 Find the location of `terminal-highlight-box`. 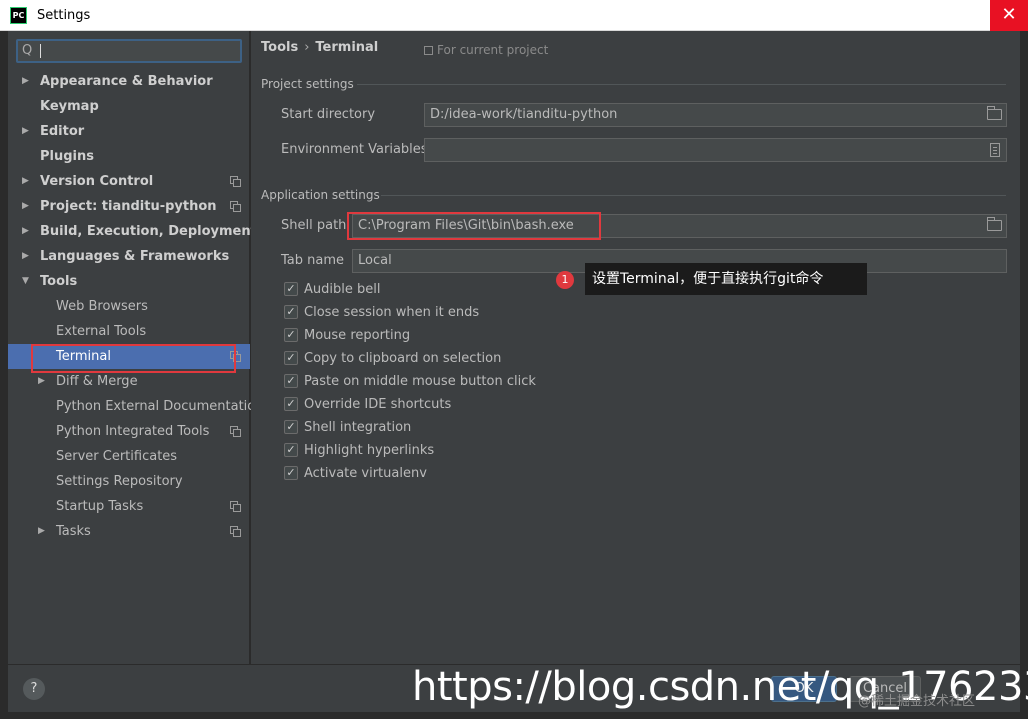

terminal-highlight-box is located at coordinates (133, 358).